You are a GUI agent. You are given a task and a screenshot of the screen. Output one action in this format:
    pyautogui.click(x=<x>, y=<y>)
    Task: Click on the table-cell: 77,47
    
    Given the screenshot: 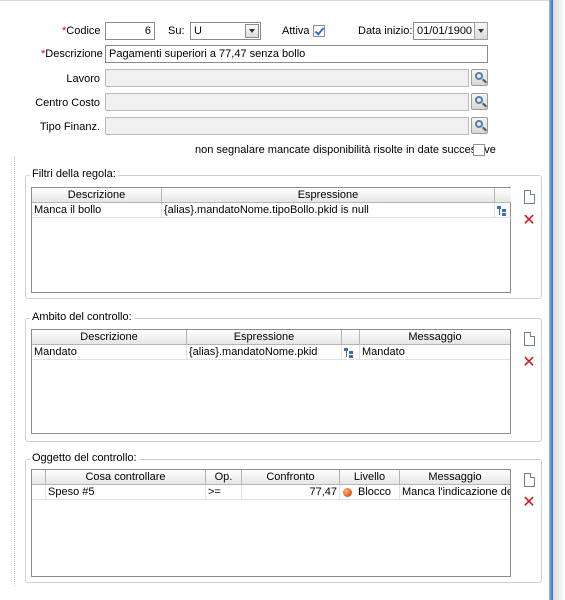 What is the action you would take?
    pyautogui.click(x=291, y=492)
    